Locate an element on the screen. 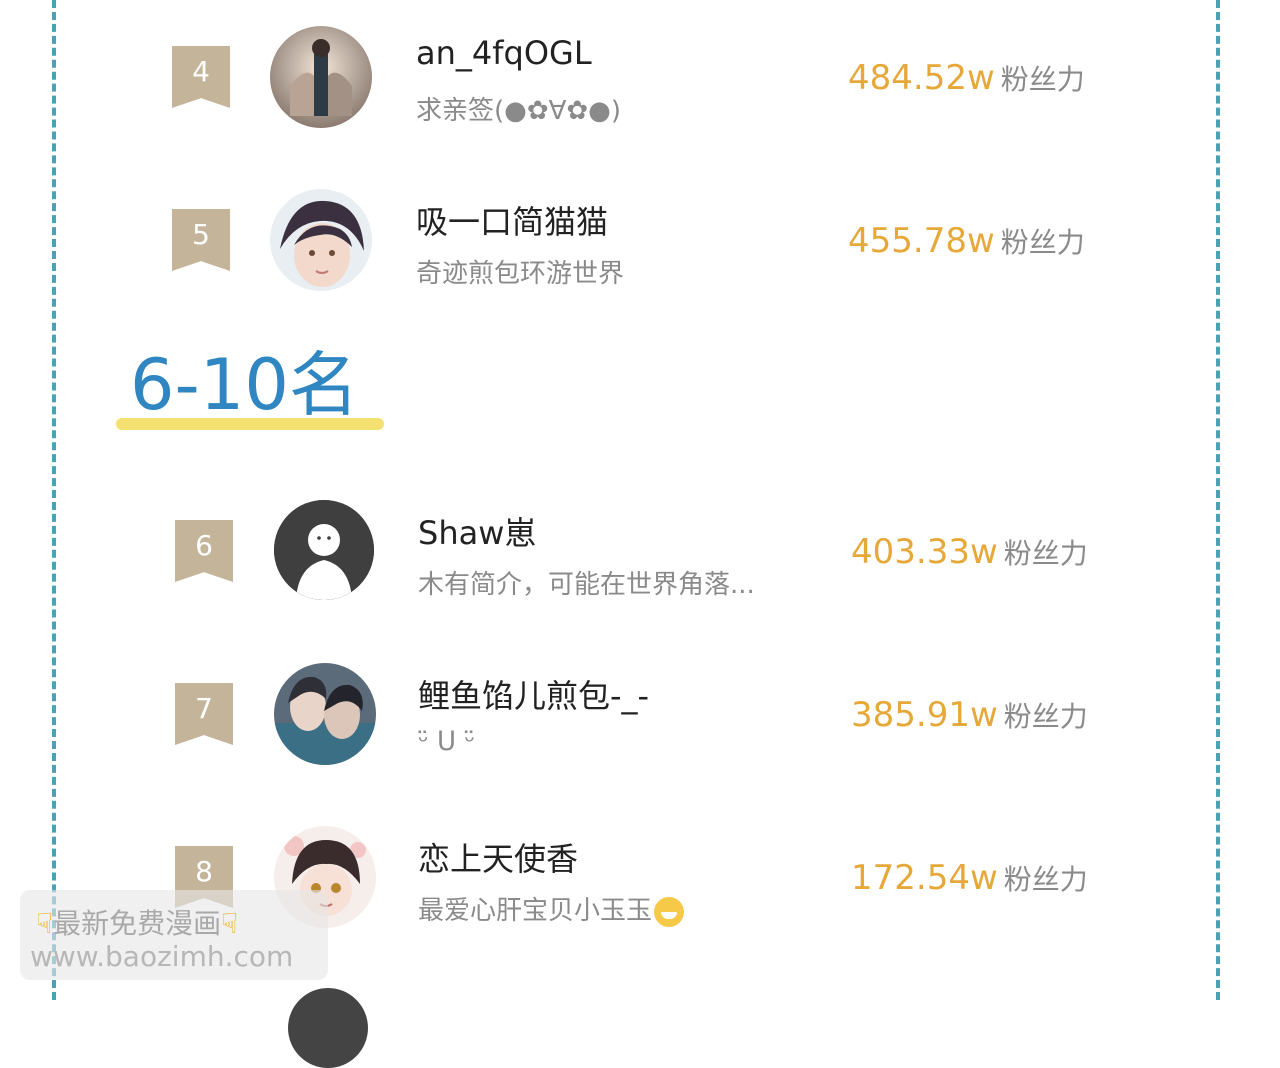 The height and width of the screenshot is (1068, 1280). user-name: 恋上天使香 is located at coordinates (498, 857).